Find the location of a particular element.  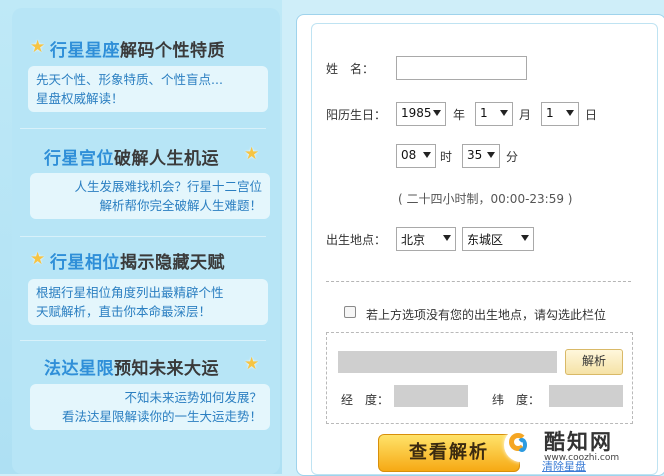

feature-title-highlight: 法达星限 is located at coordinates (79, 369).